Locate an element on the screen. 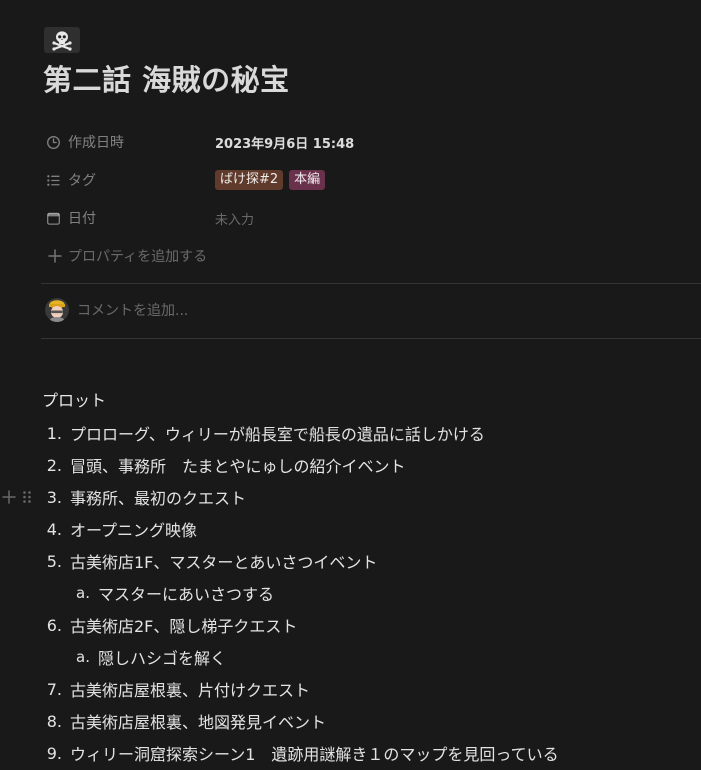 This screenshot has height=770, width=701. list-text: 古美術店2F、隠し梯子クエスト is located at coordinates (184, 626).